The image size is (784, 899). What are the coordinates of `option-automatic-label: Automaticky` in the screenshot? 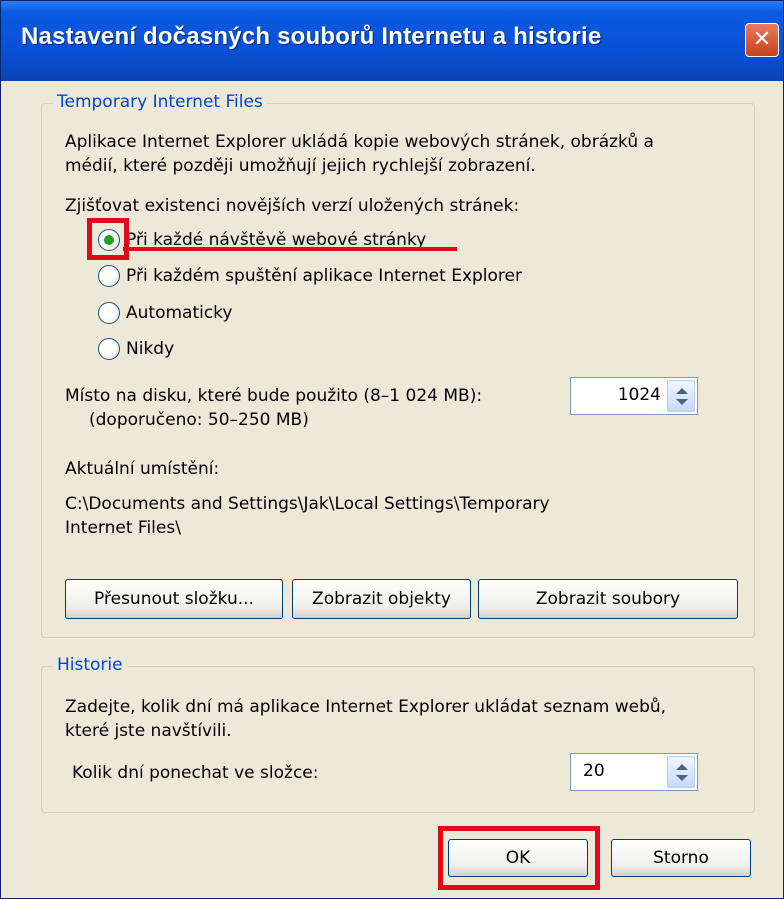 It's located at (179, 313).